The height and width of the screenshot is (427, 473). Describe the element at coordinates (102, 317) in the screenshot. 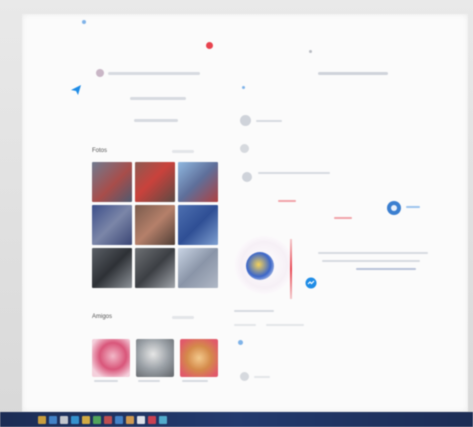

I see `friends-title: Amigos` at that location.